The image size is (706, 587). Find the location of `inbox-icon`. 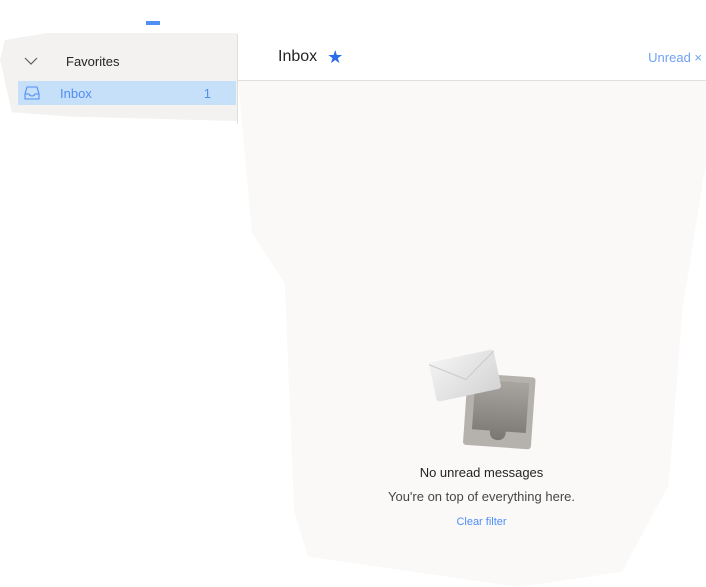

inbox-icon is located at coordinates (32, 93).